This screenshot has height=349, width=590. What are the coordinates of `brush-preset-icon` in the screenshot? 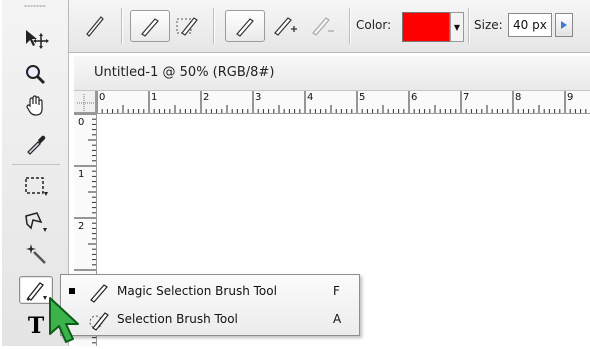 It's located at (95, 25).